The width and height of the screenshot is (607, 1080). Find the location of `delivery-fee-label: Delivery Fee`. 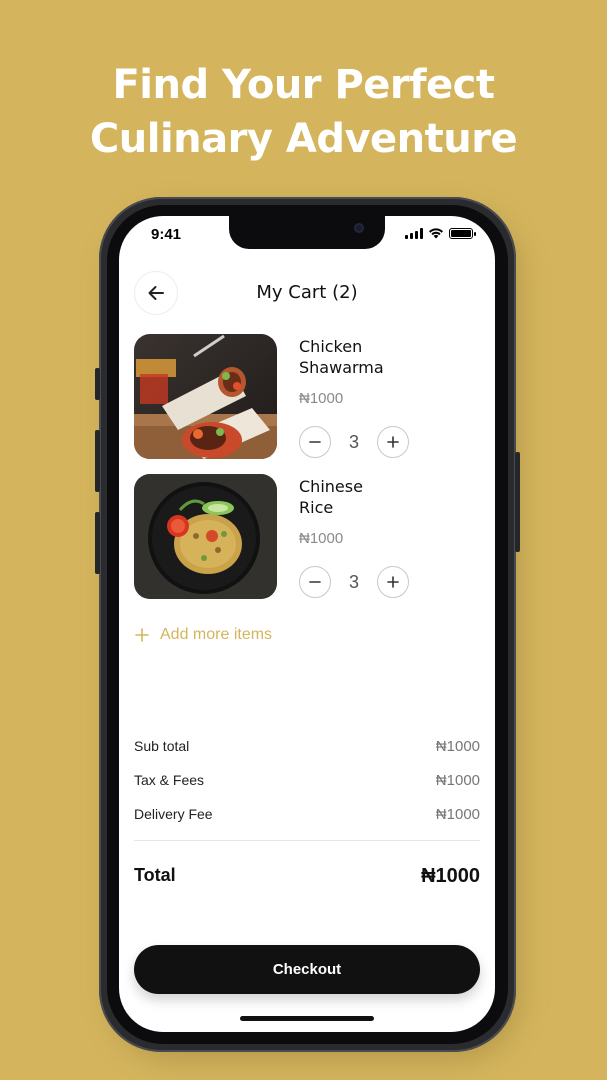

delivery-fee-label: Delivery Fee is located at coordinates (173, 814).